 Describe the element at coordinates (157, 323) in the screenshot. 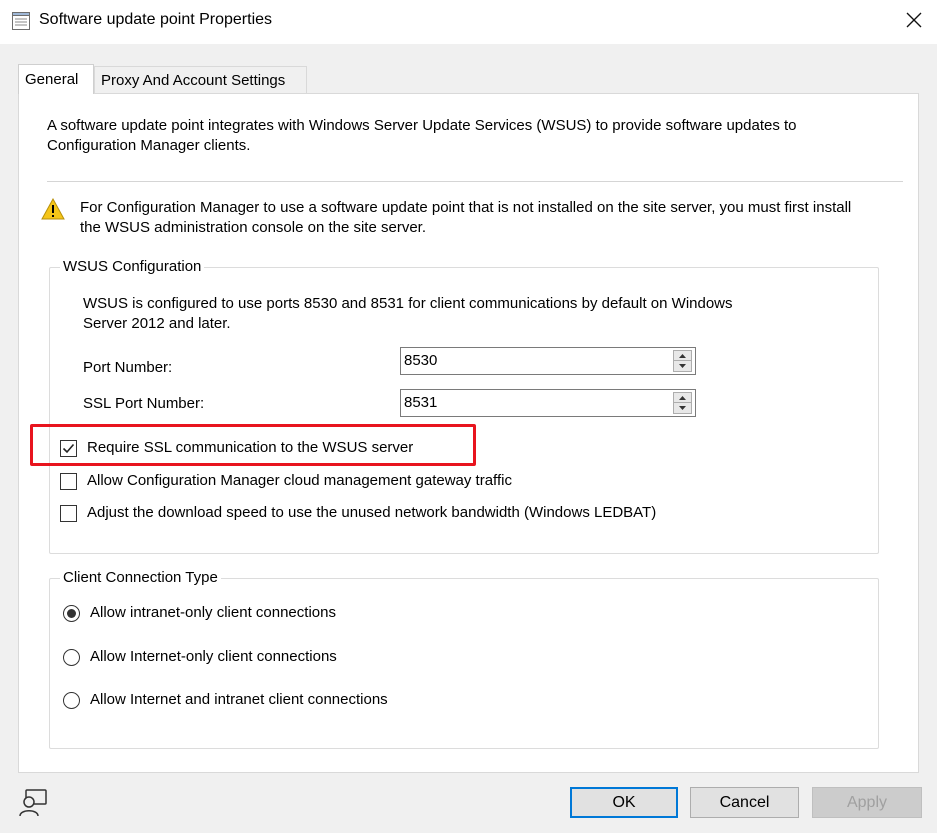

I see `wsus-description-line-2: Server 2012 and later.` at that location.